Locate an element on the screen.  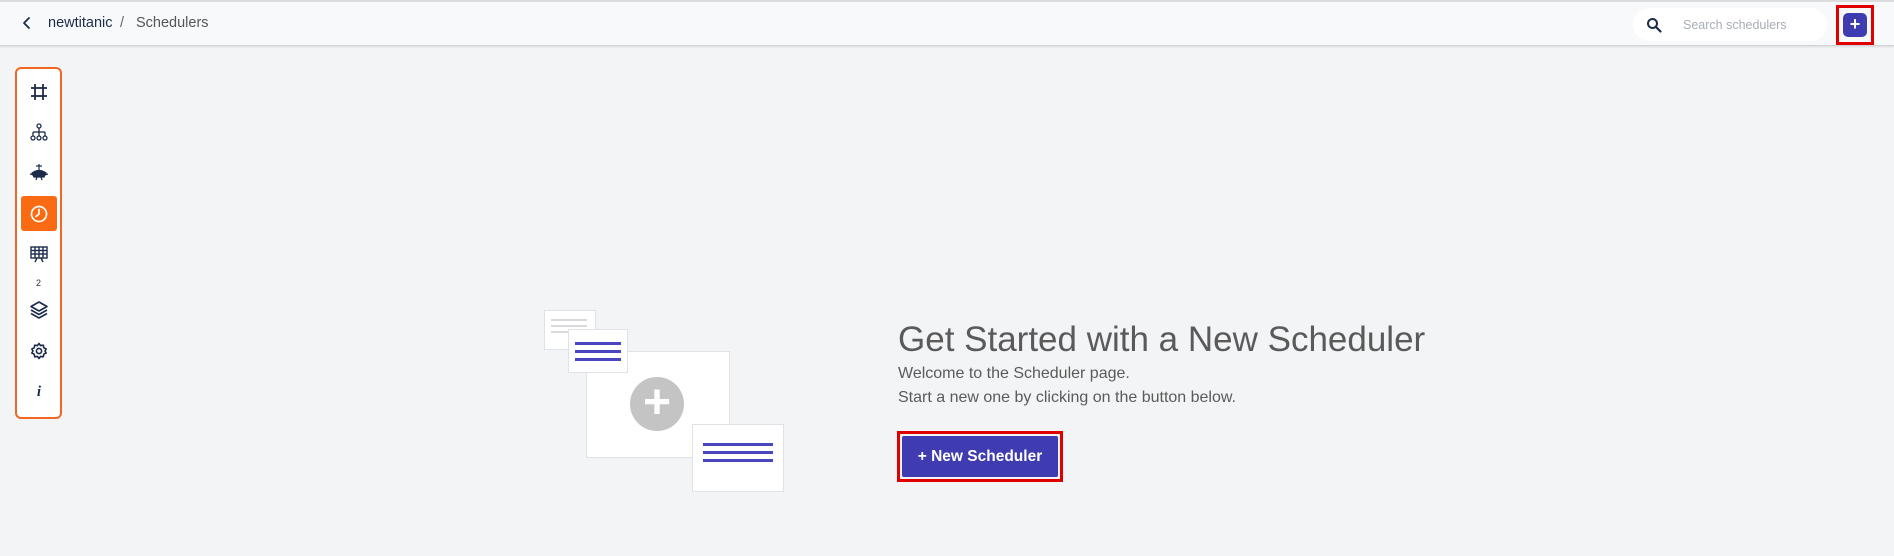
back-button is located at coordinates (27, 23).